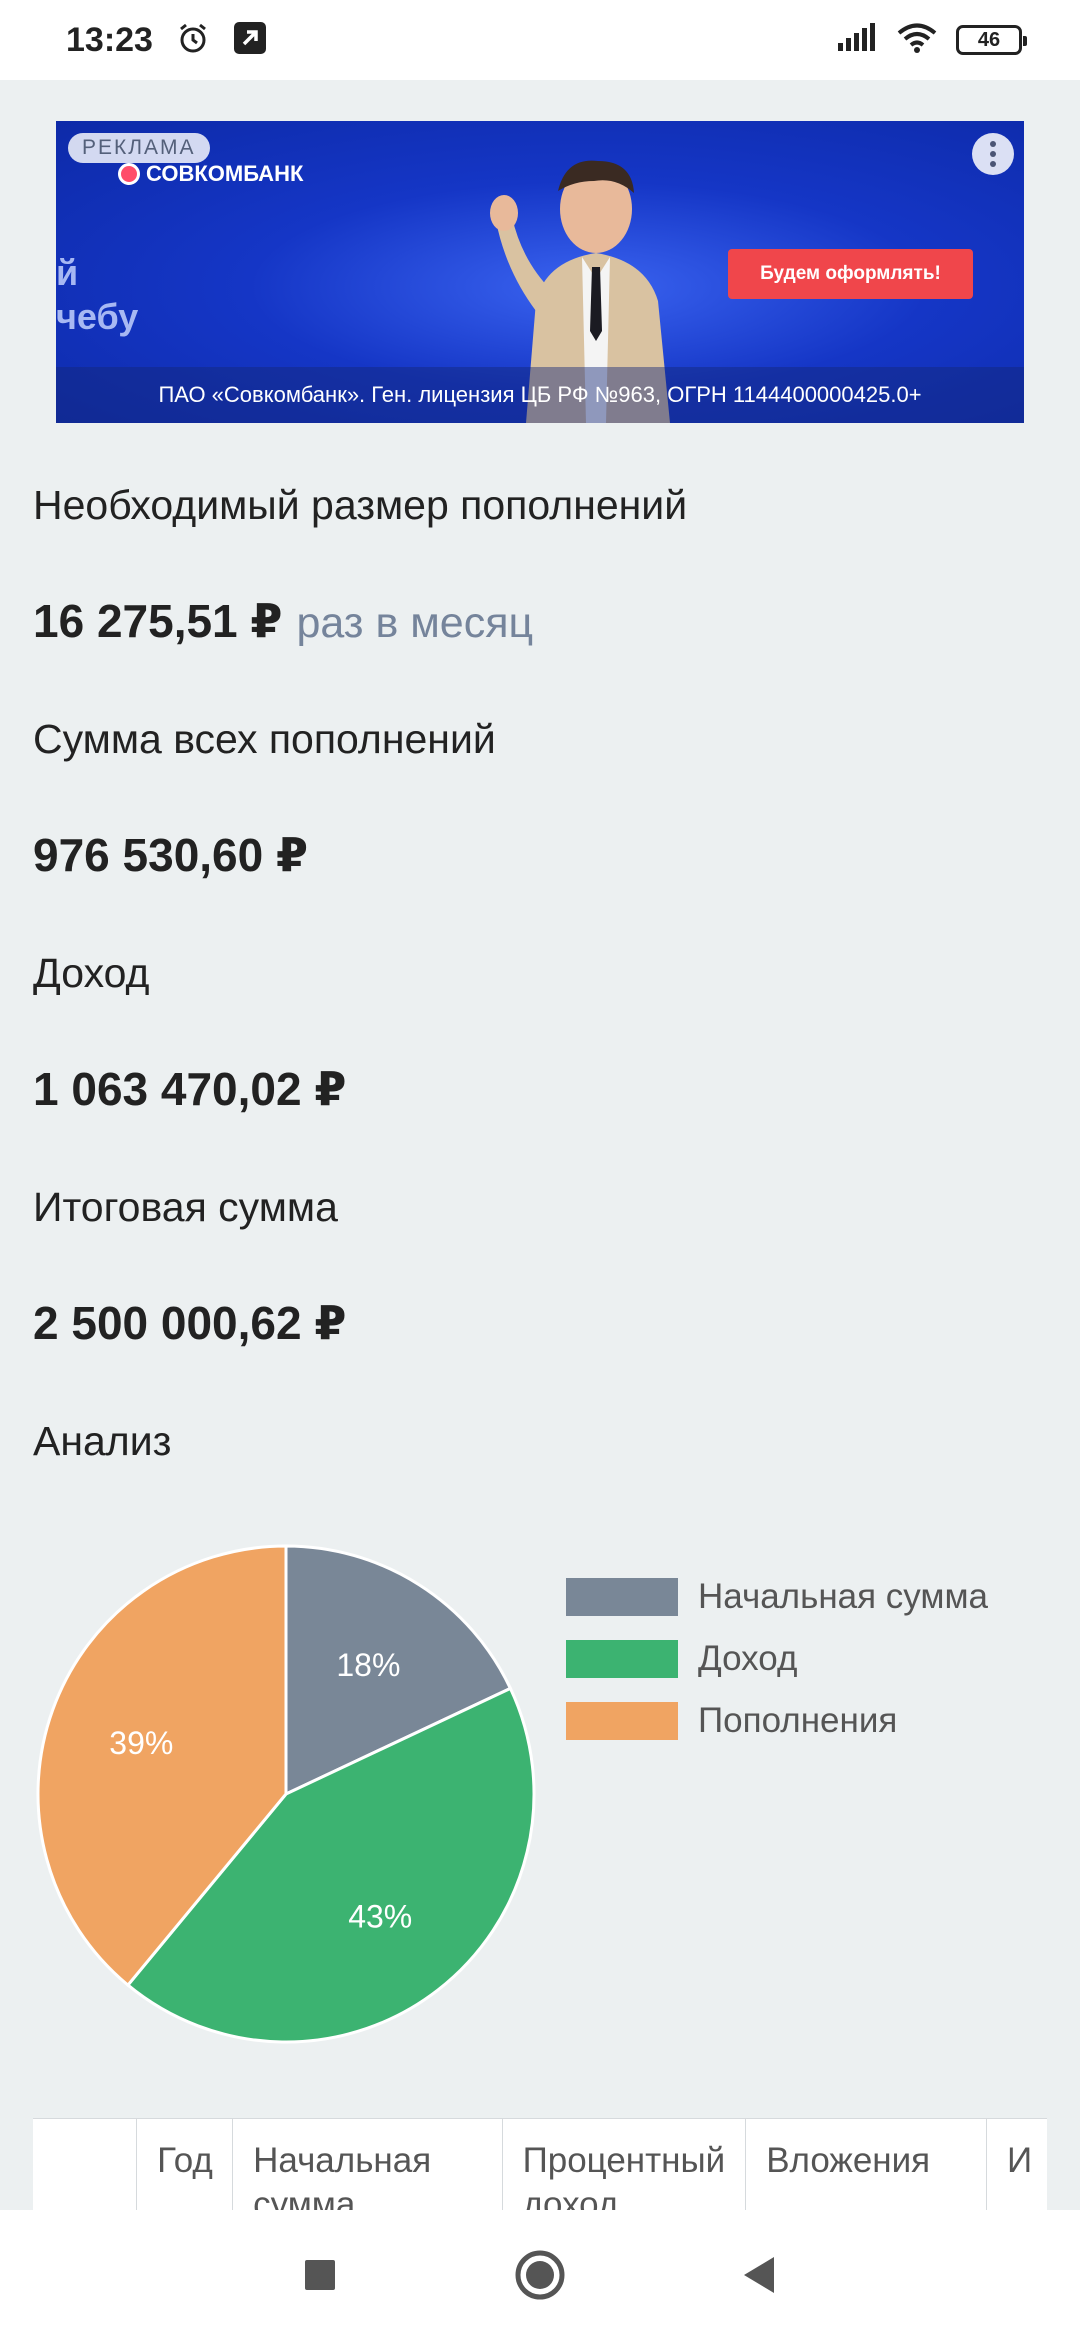 The width and height of the screenshot is (1080, 2340). Describe the element at coordinates (866, 2164) in the screenshot. I see `table-header-cell: Вложения` at that location.